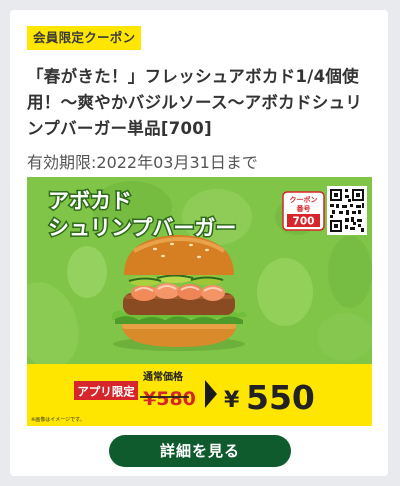 This screenshot has height=486, width=400. What do you see at coordinates (304, 199) in the screenshot?
I see `coupon-label-line-1: クーポン` at bounding box center [304, 199].